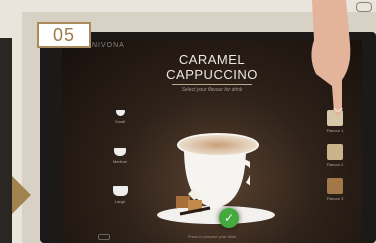 The height and width of the screenshot is (243, 376). What do you see at coordinates (120, 191) in the screenshot?
I see `large-cup-icon` at bounding box center [120, 191].